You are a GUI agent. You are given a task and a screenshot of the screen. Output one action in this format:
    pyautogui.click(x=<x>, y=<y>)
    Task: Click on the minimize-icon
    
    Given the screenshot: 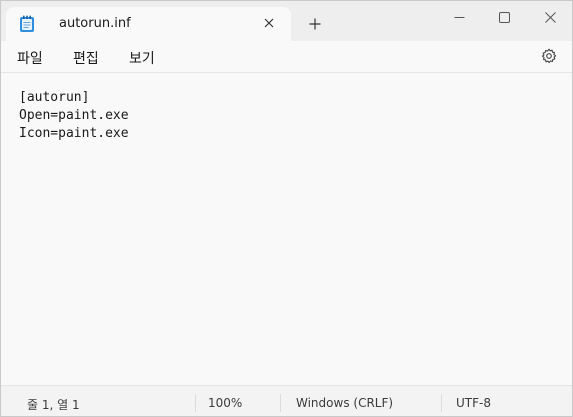 What is the action you would take?
    pyautogui.click(x=459, y=17)
    